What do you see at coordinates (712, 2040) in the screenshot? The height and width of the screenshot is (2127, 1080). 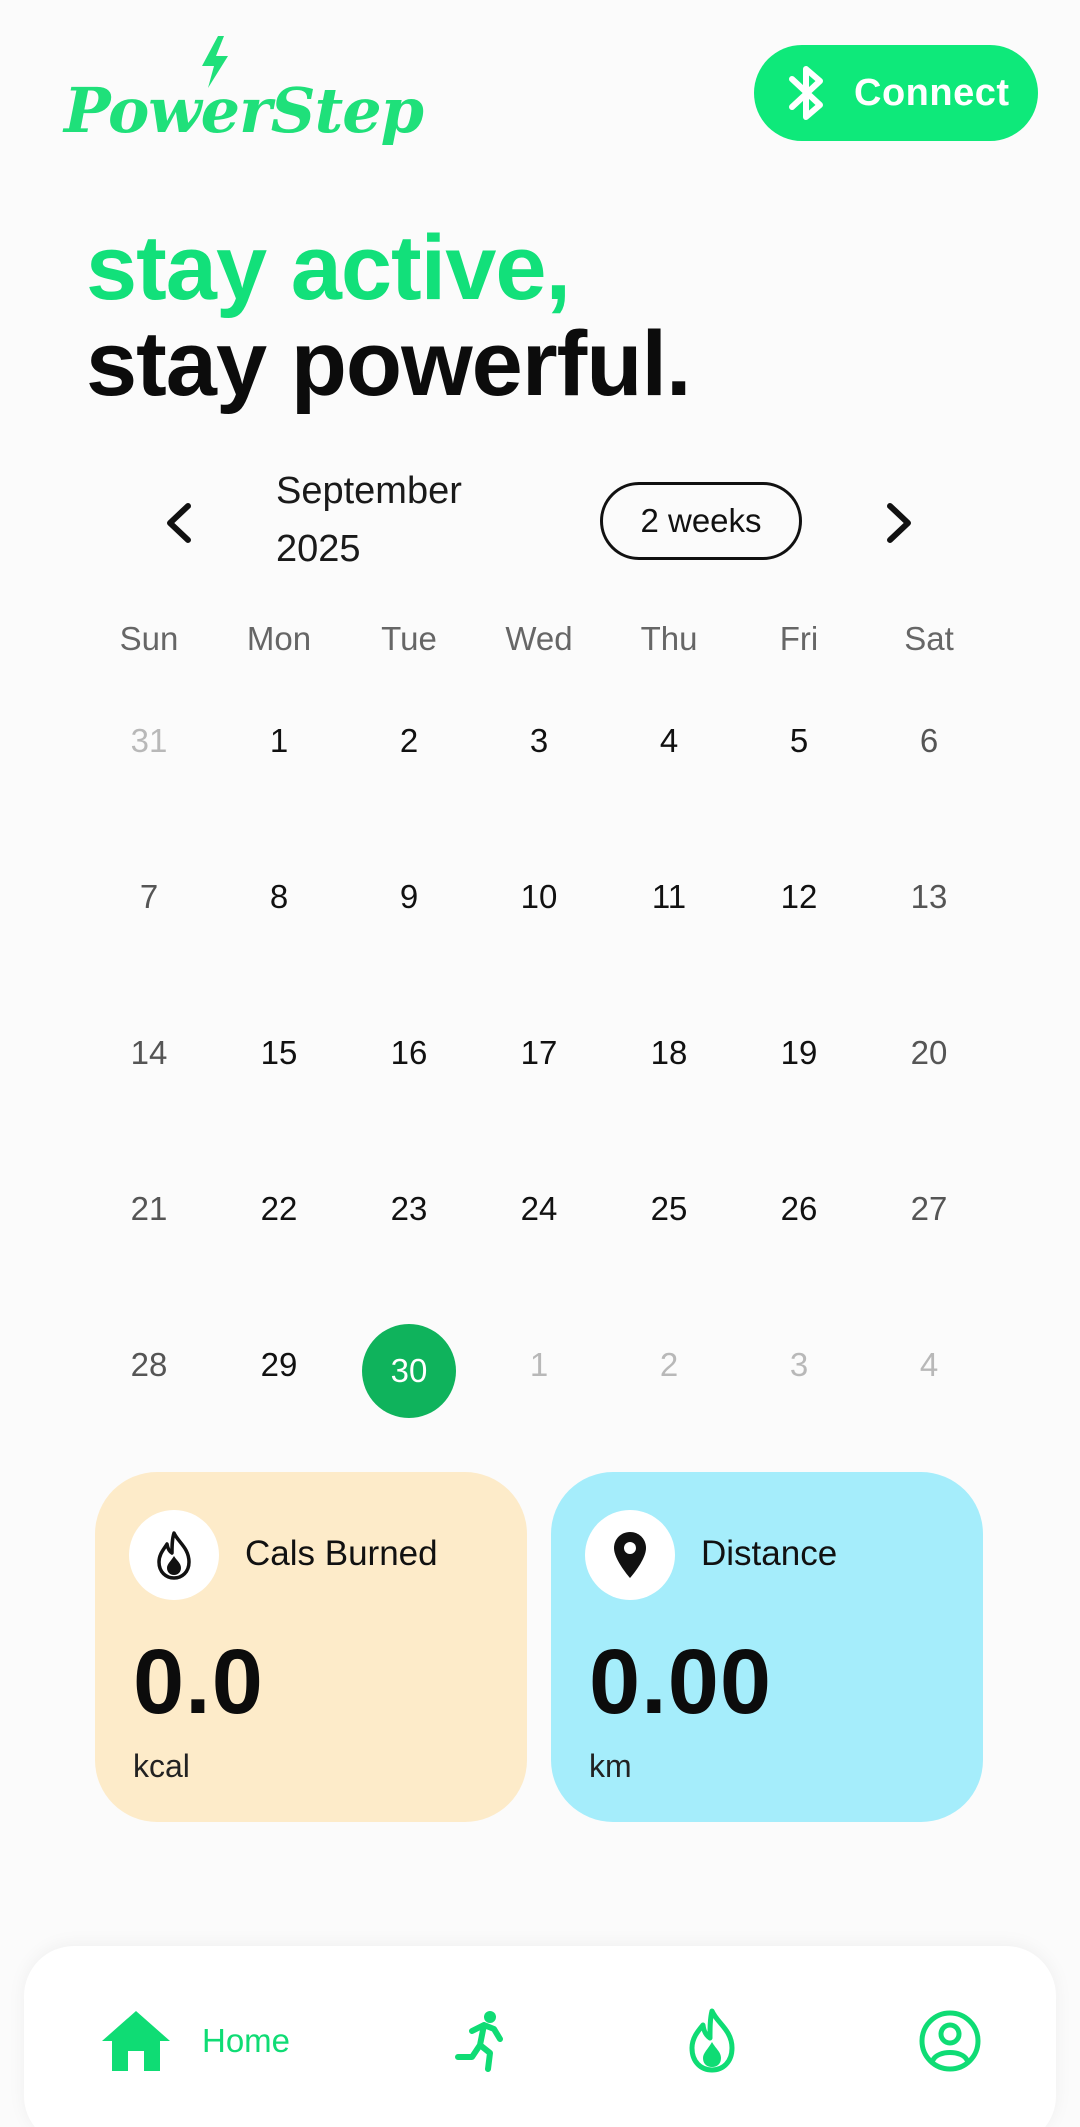 I see `flame-icon` at bounding box center [712, 2040].